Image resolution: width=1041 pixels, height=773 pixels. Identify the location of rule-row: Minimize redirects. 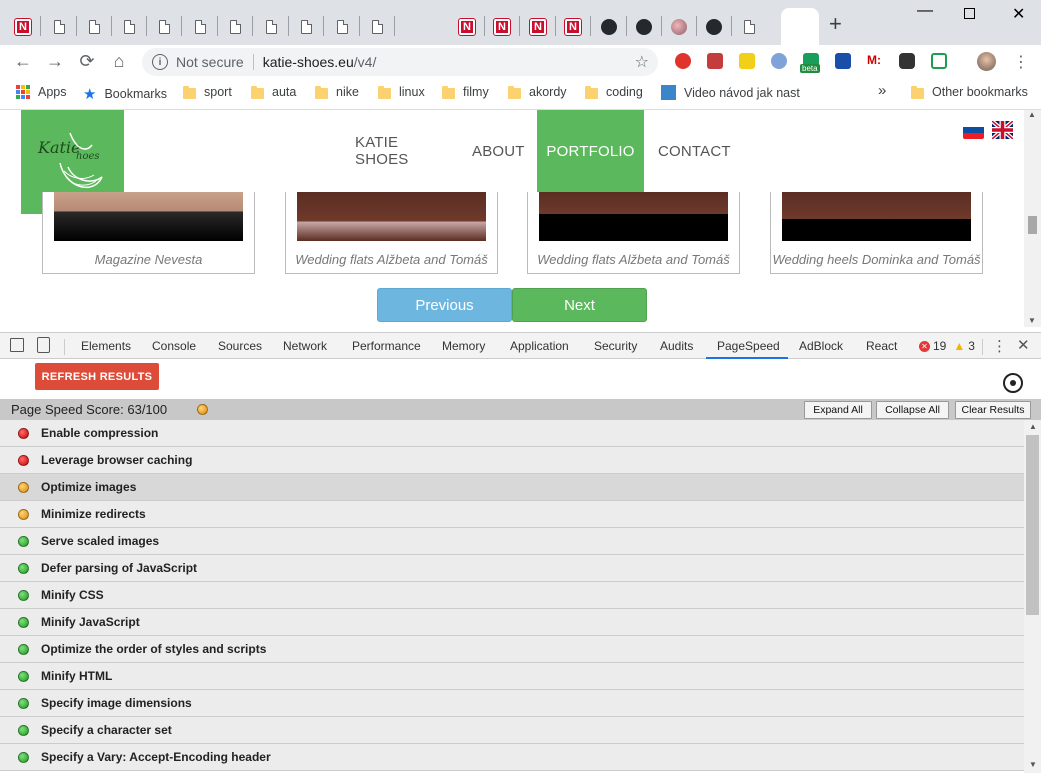
(512, 514).